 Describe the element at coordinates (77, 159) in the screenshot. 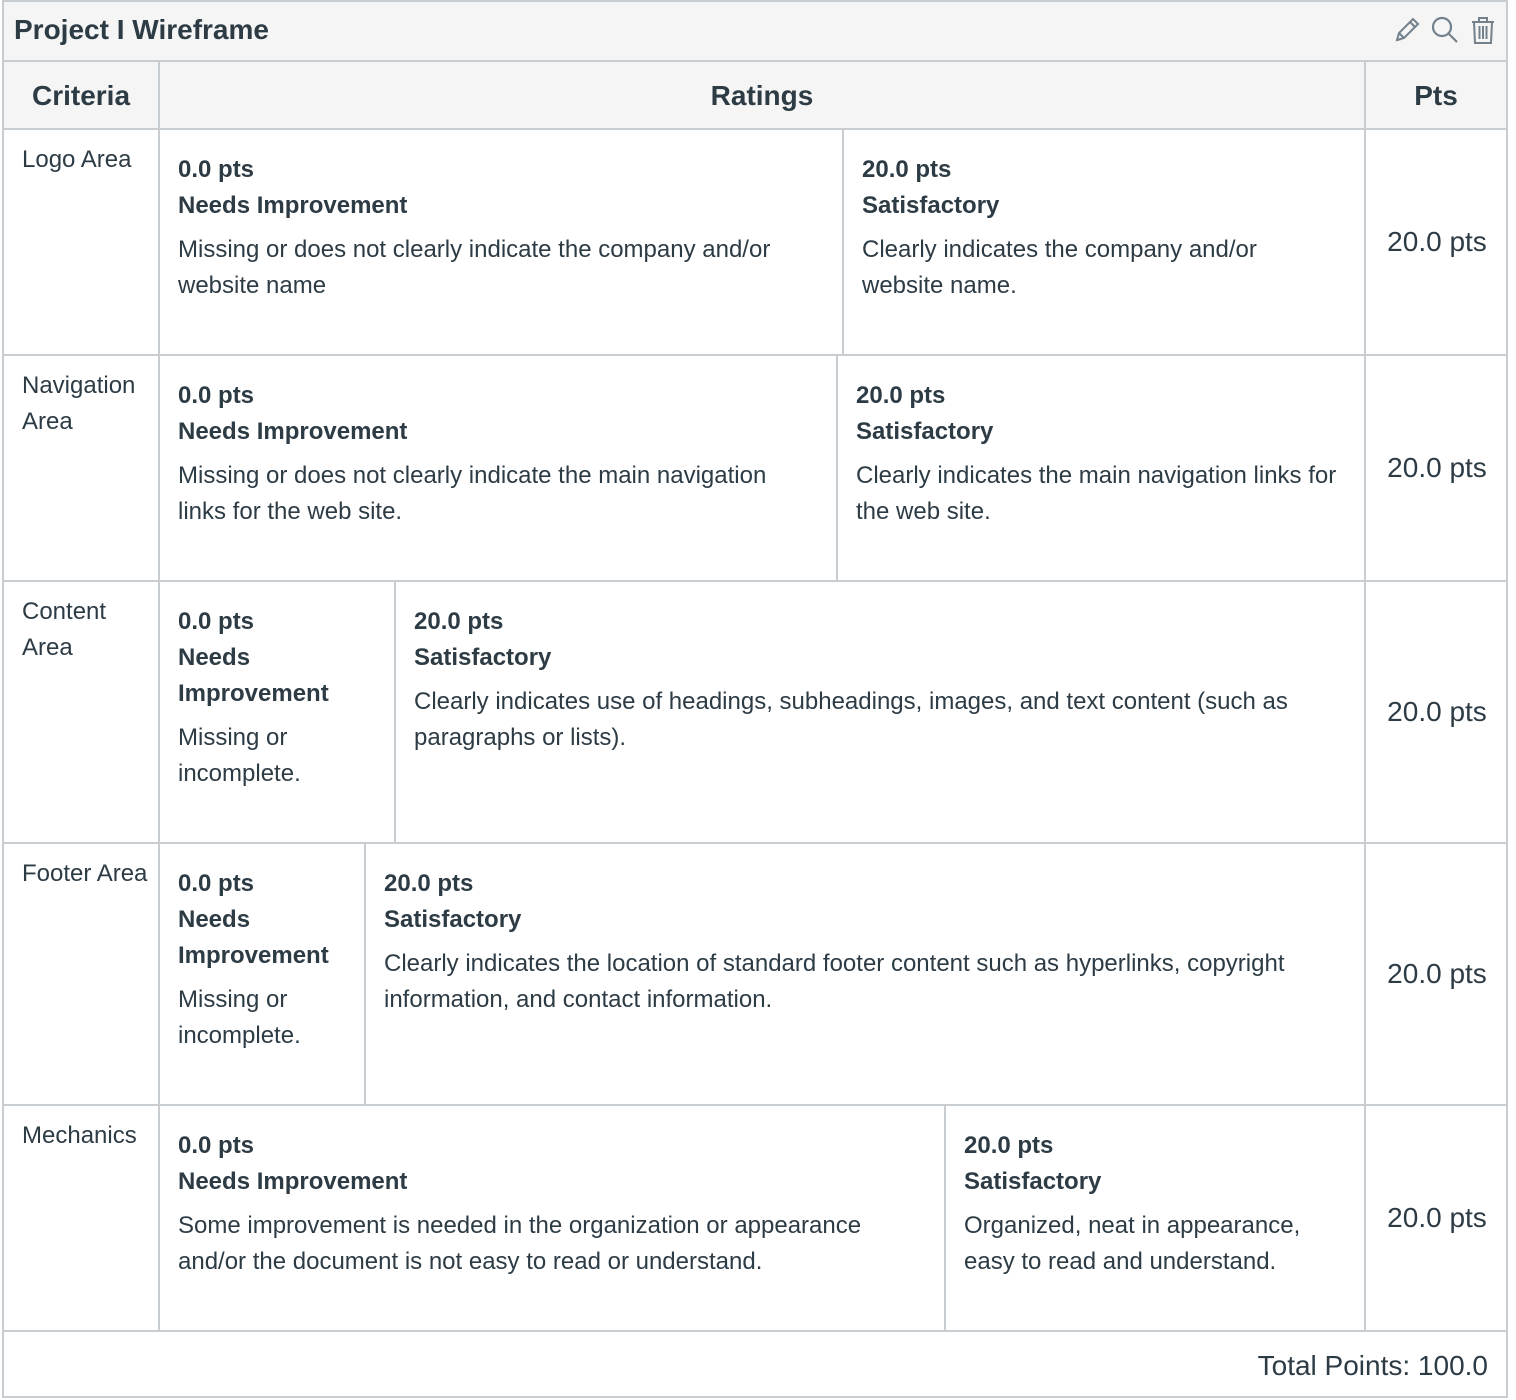

I see `criterion-label: Logo Area` at that location.